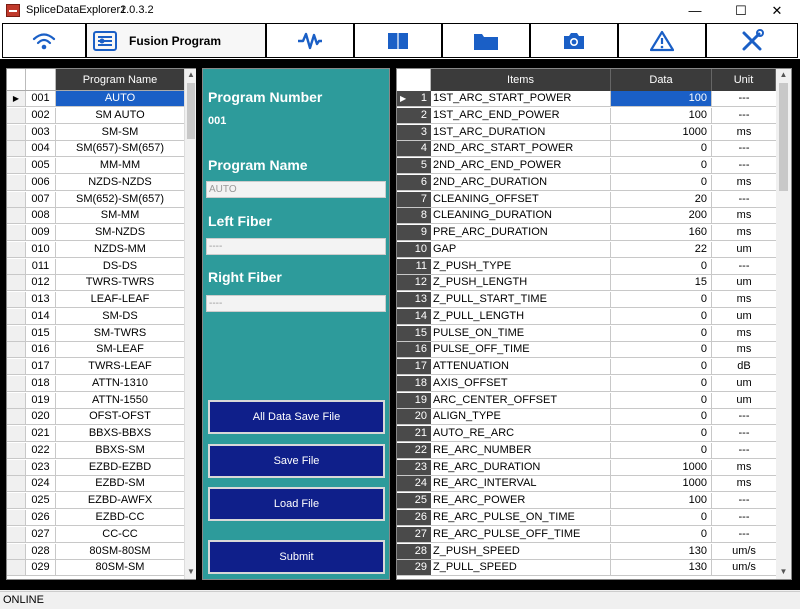 This screenshot has width=800, height=609. What do you see at coordinates (586, 400) in the screenshot?
I see `parameter-row: 19 ARC_CENTER_OFFSET 0 um` at bounding box center [586, 400].